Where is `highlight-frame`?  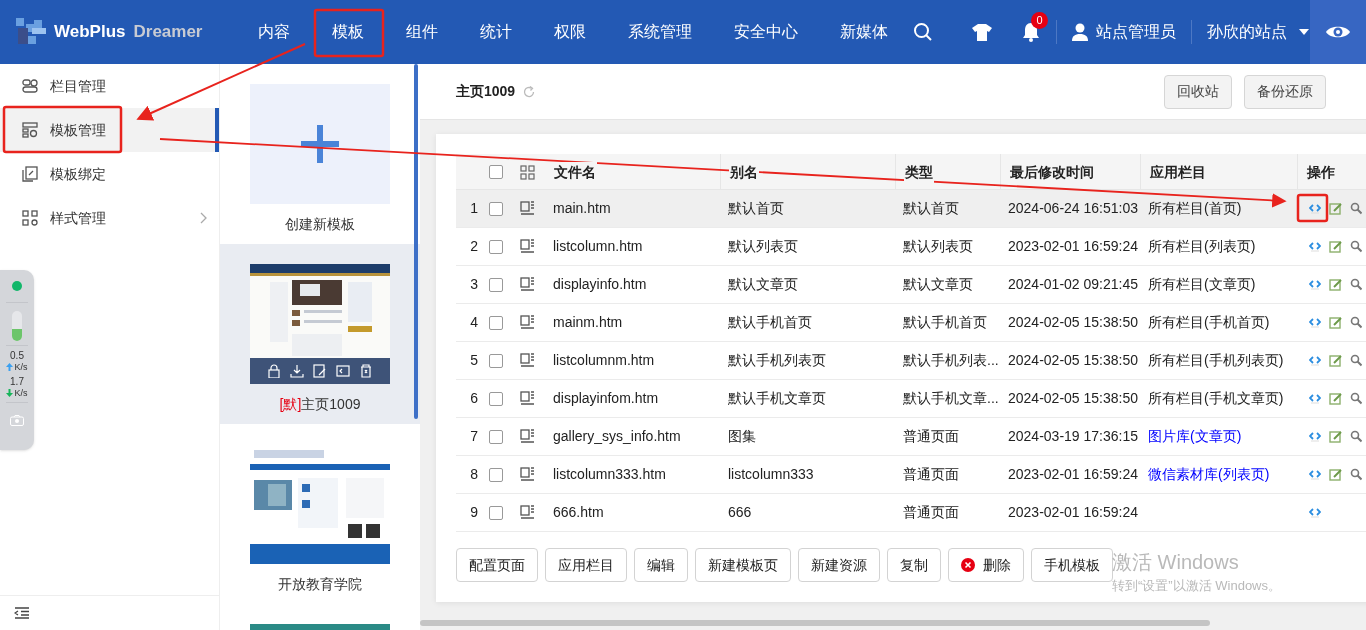 highlight-frame is located at coordinates (1312, 208).